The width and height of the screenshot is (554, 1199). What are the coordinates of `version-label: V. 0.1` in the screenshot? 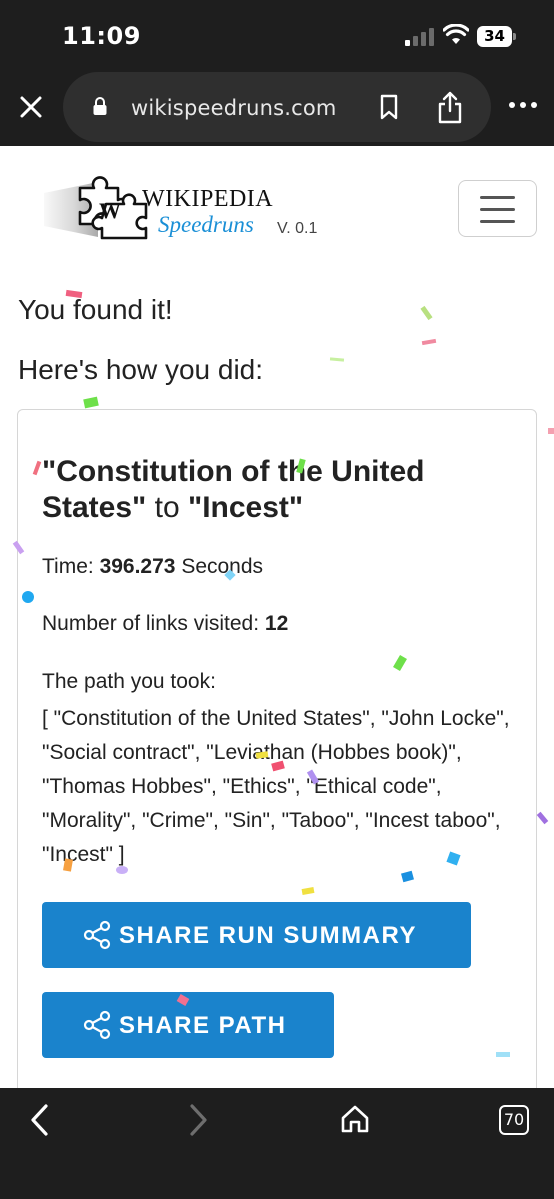 It's located at (297, 228).